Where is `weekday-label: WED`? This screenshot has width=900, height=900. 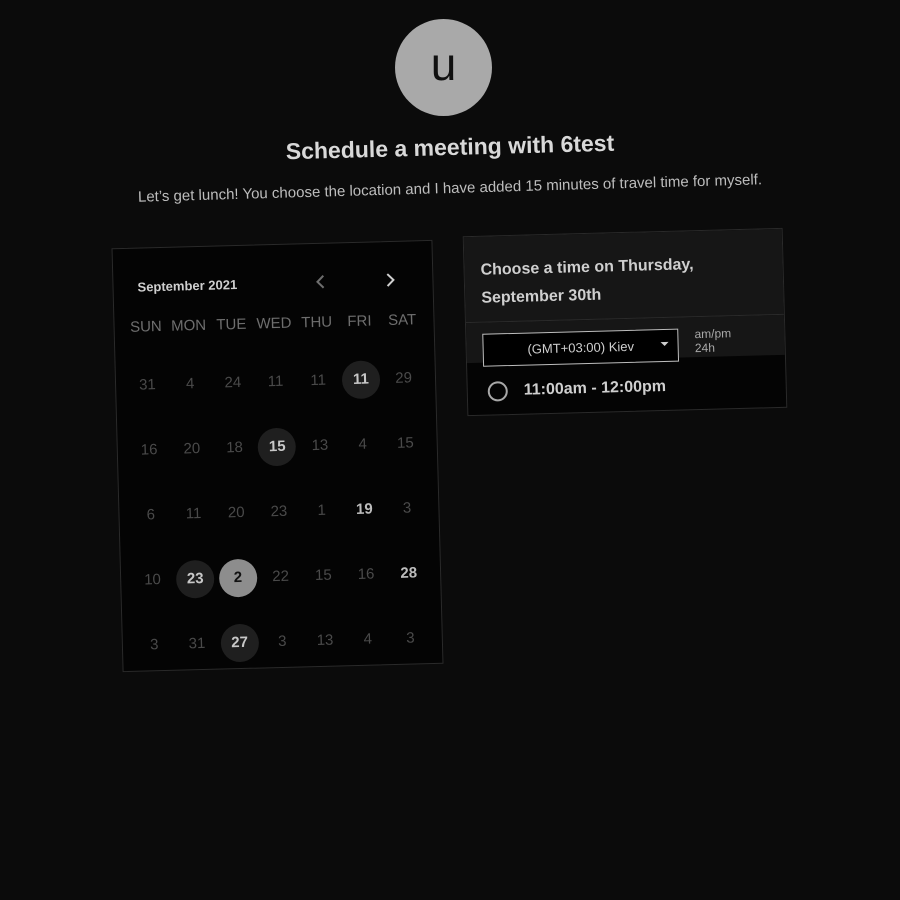
weekday-label: WED is located at coordinates (274, 323).